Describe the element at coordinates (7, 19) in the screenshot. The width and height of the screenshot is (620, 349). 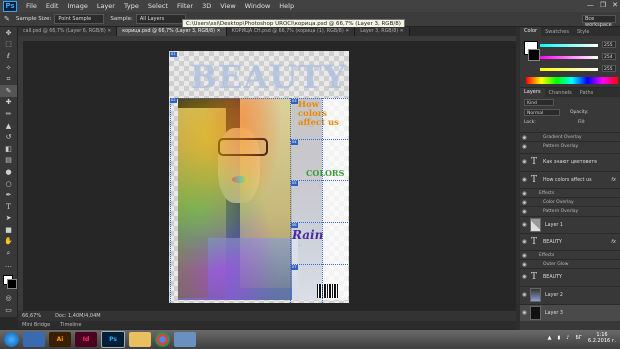
I see `eyedropper-tool-icon: ✎` at that location.